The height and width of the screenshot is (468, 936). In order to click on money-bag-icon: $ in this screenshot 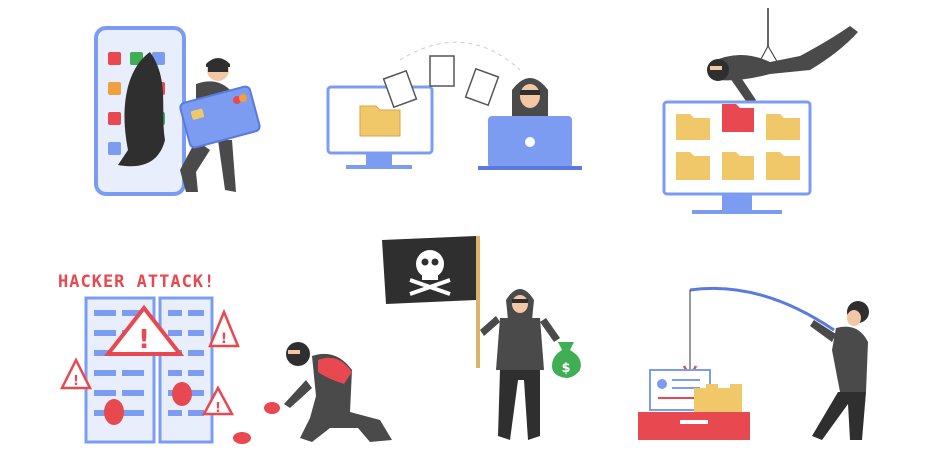, I will do `click(566, 360)`.